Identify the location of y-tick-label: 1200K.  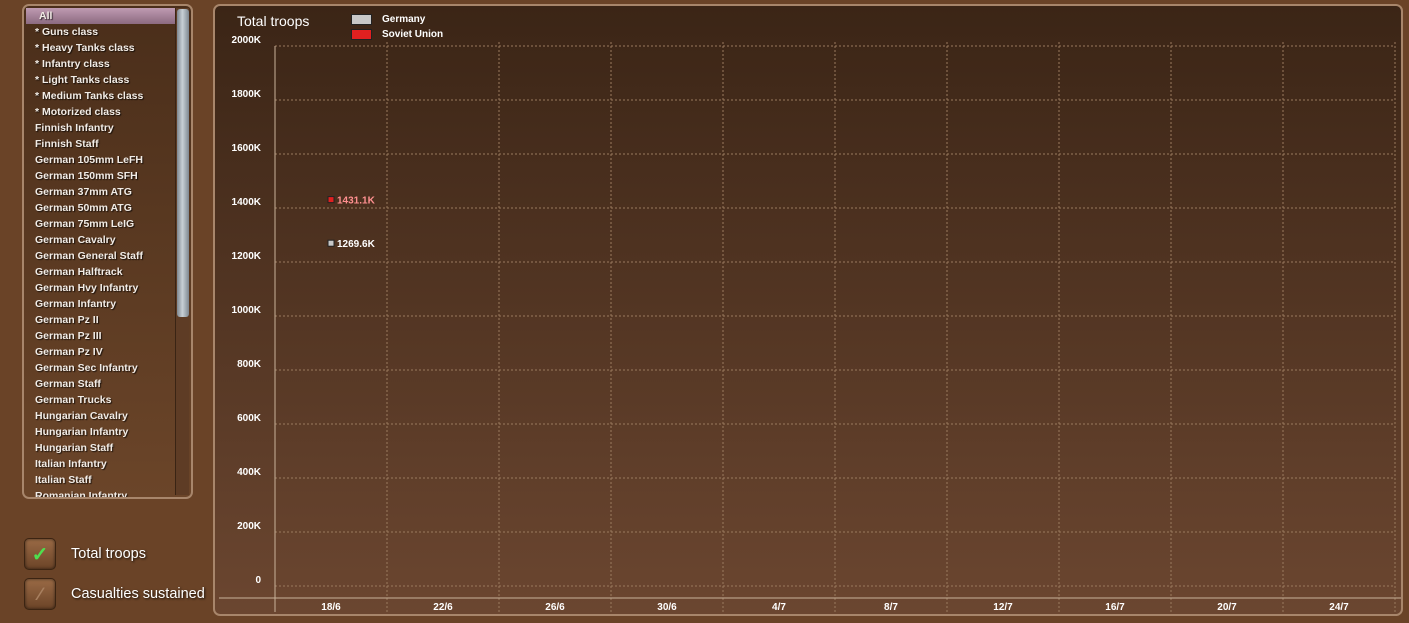
(247, 256).